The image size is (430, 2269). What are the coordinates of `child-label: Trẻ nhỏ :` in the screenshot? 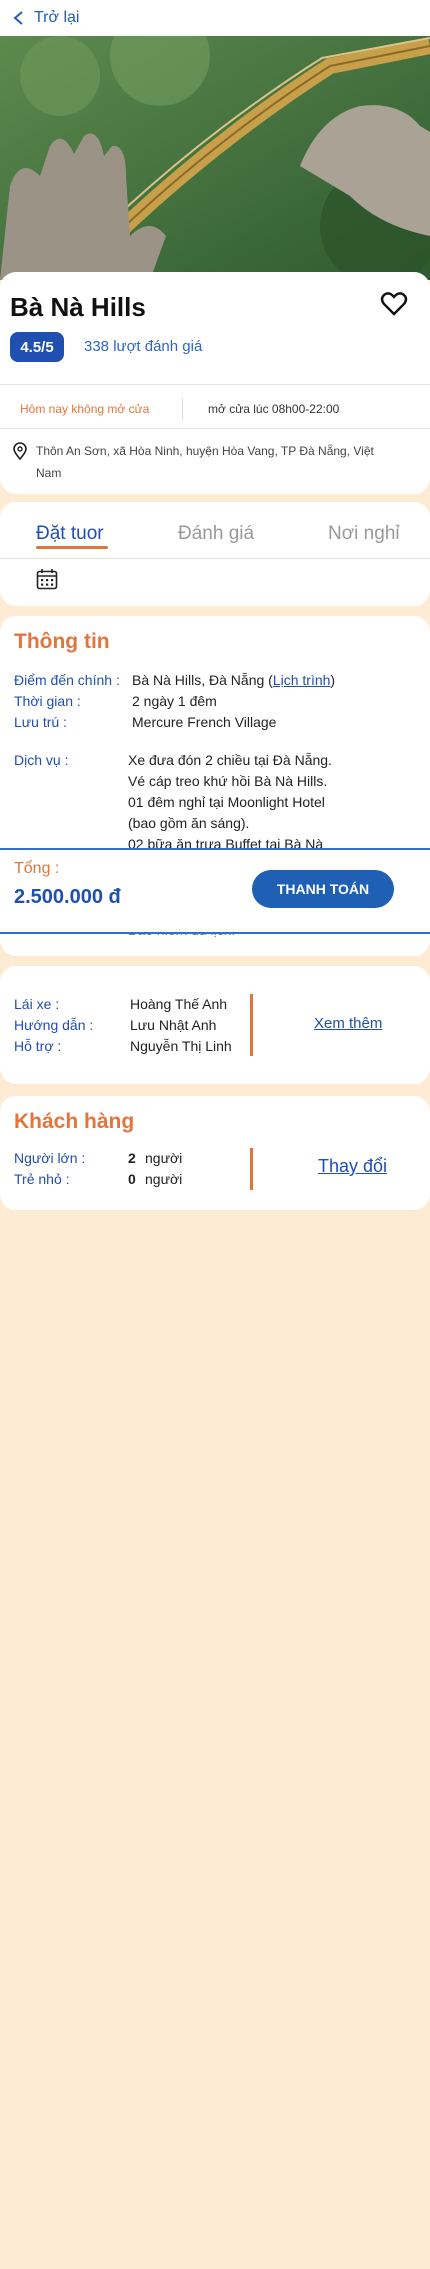 It's located at (42, 1179).